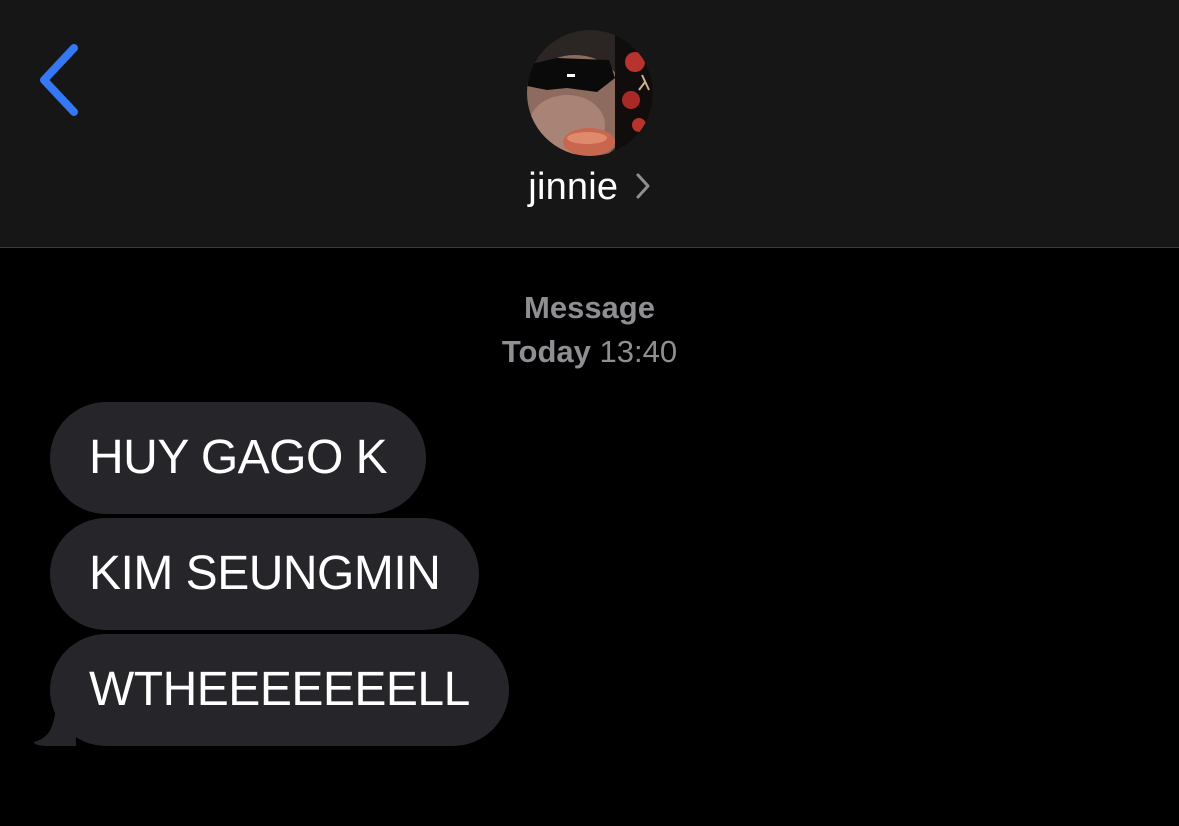 The height and width of the screenshot is (826, 1179). What do you see at coordinates (589, 330) in the screenshot?
I see `conversation-timestamp: Message Today 13:40` at bounding box center [589, 330].